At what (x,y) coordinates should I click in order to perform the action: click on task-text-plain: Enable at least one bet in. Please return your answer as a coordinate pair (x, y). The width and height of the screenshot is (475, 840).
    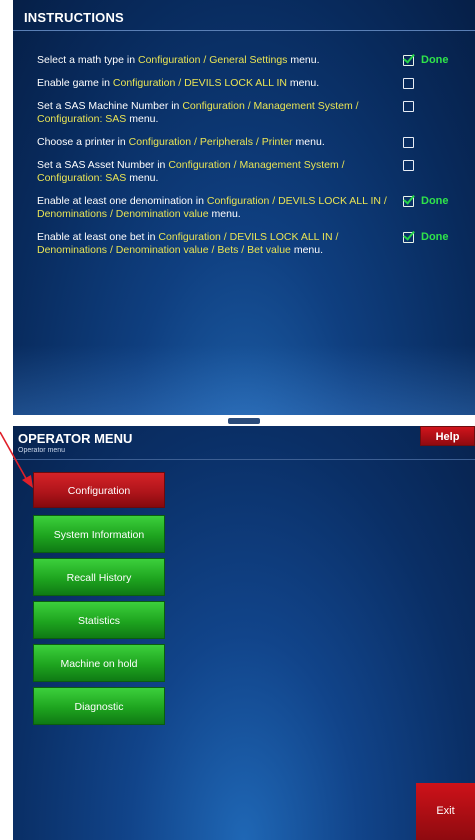
    Looking at the image, I should click on (98, 237).